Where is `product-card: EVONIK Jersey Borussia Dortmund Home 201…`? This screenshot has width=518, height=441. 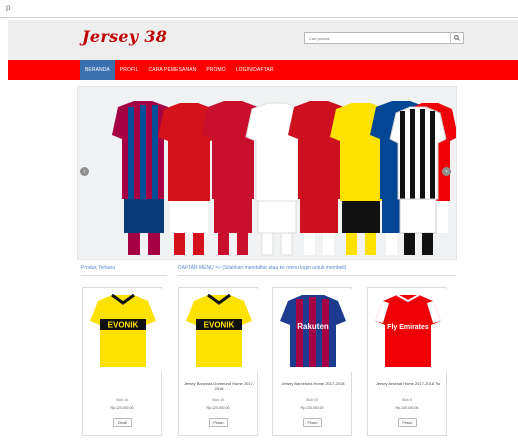 product-card: EVONIK Jersey Borussia Dortmund Home 201… is located at coordinates (218, 361).